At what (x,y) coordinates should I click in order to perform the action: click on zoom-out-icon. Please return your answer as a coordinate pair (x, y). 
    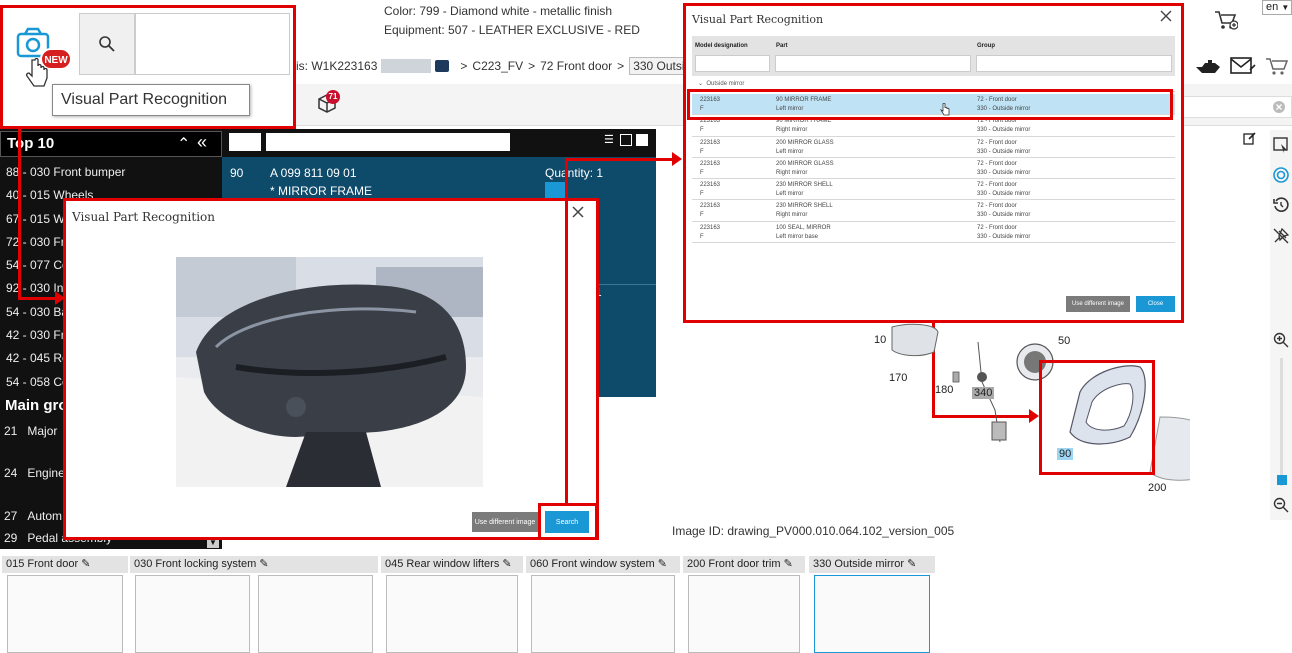
    Looking at the image, I should click on (1281, 505).